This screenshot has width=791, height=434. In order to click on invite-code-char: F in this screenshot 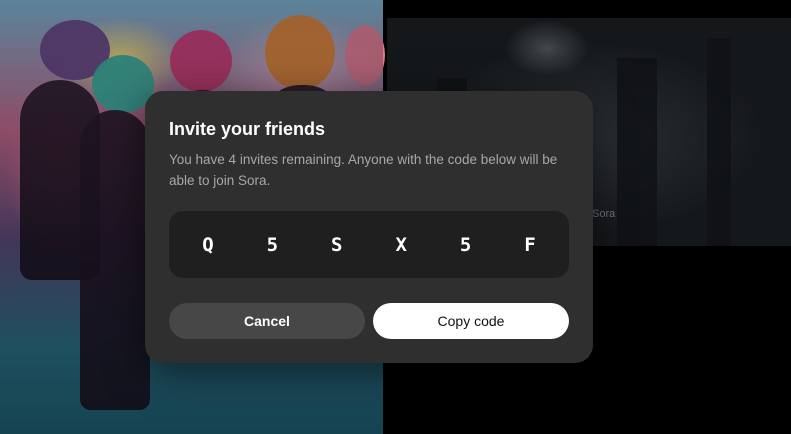, I will do `click(530, 244)`.